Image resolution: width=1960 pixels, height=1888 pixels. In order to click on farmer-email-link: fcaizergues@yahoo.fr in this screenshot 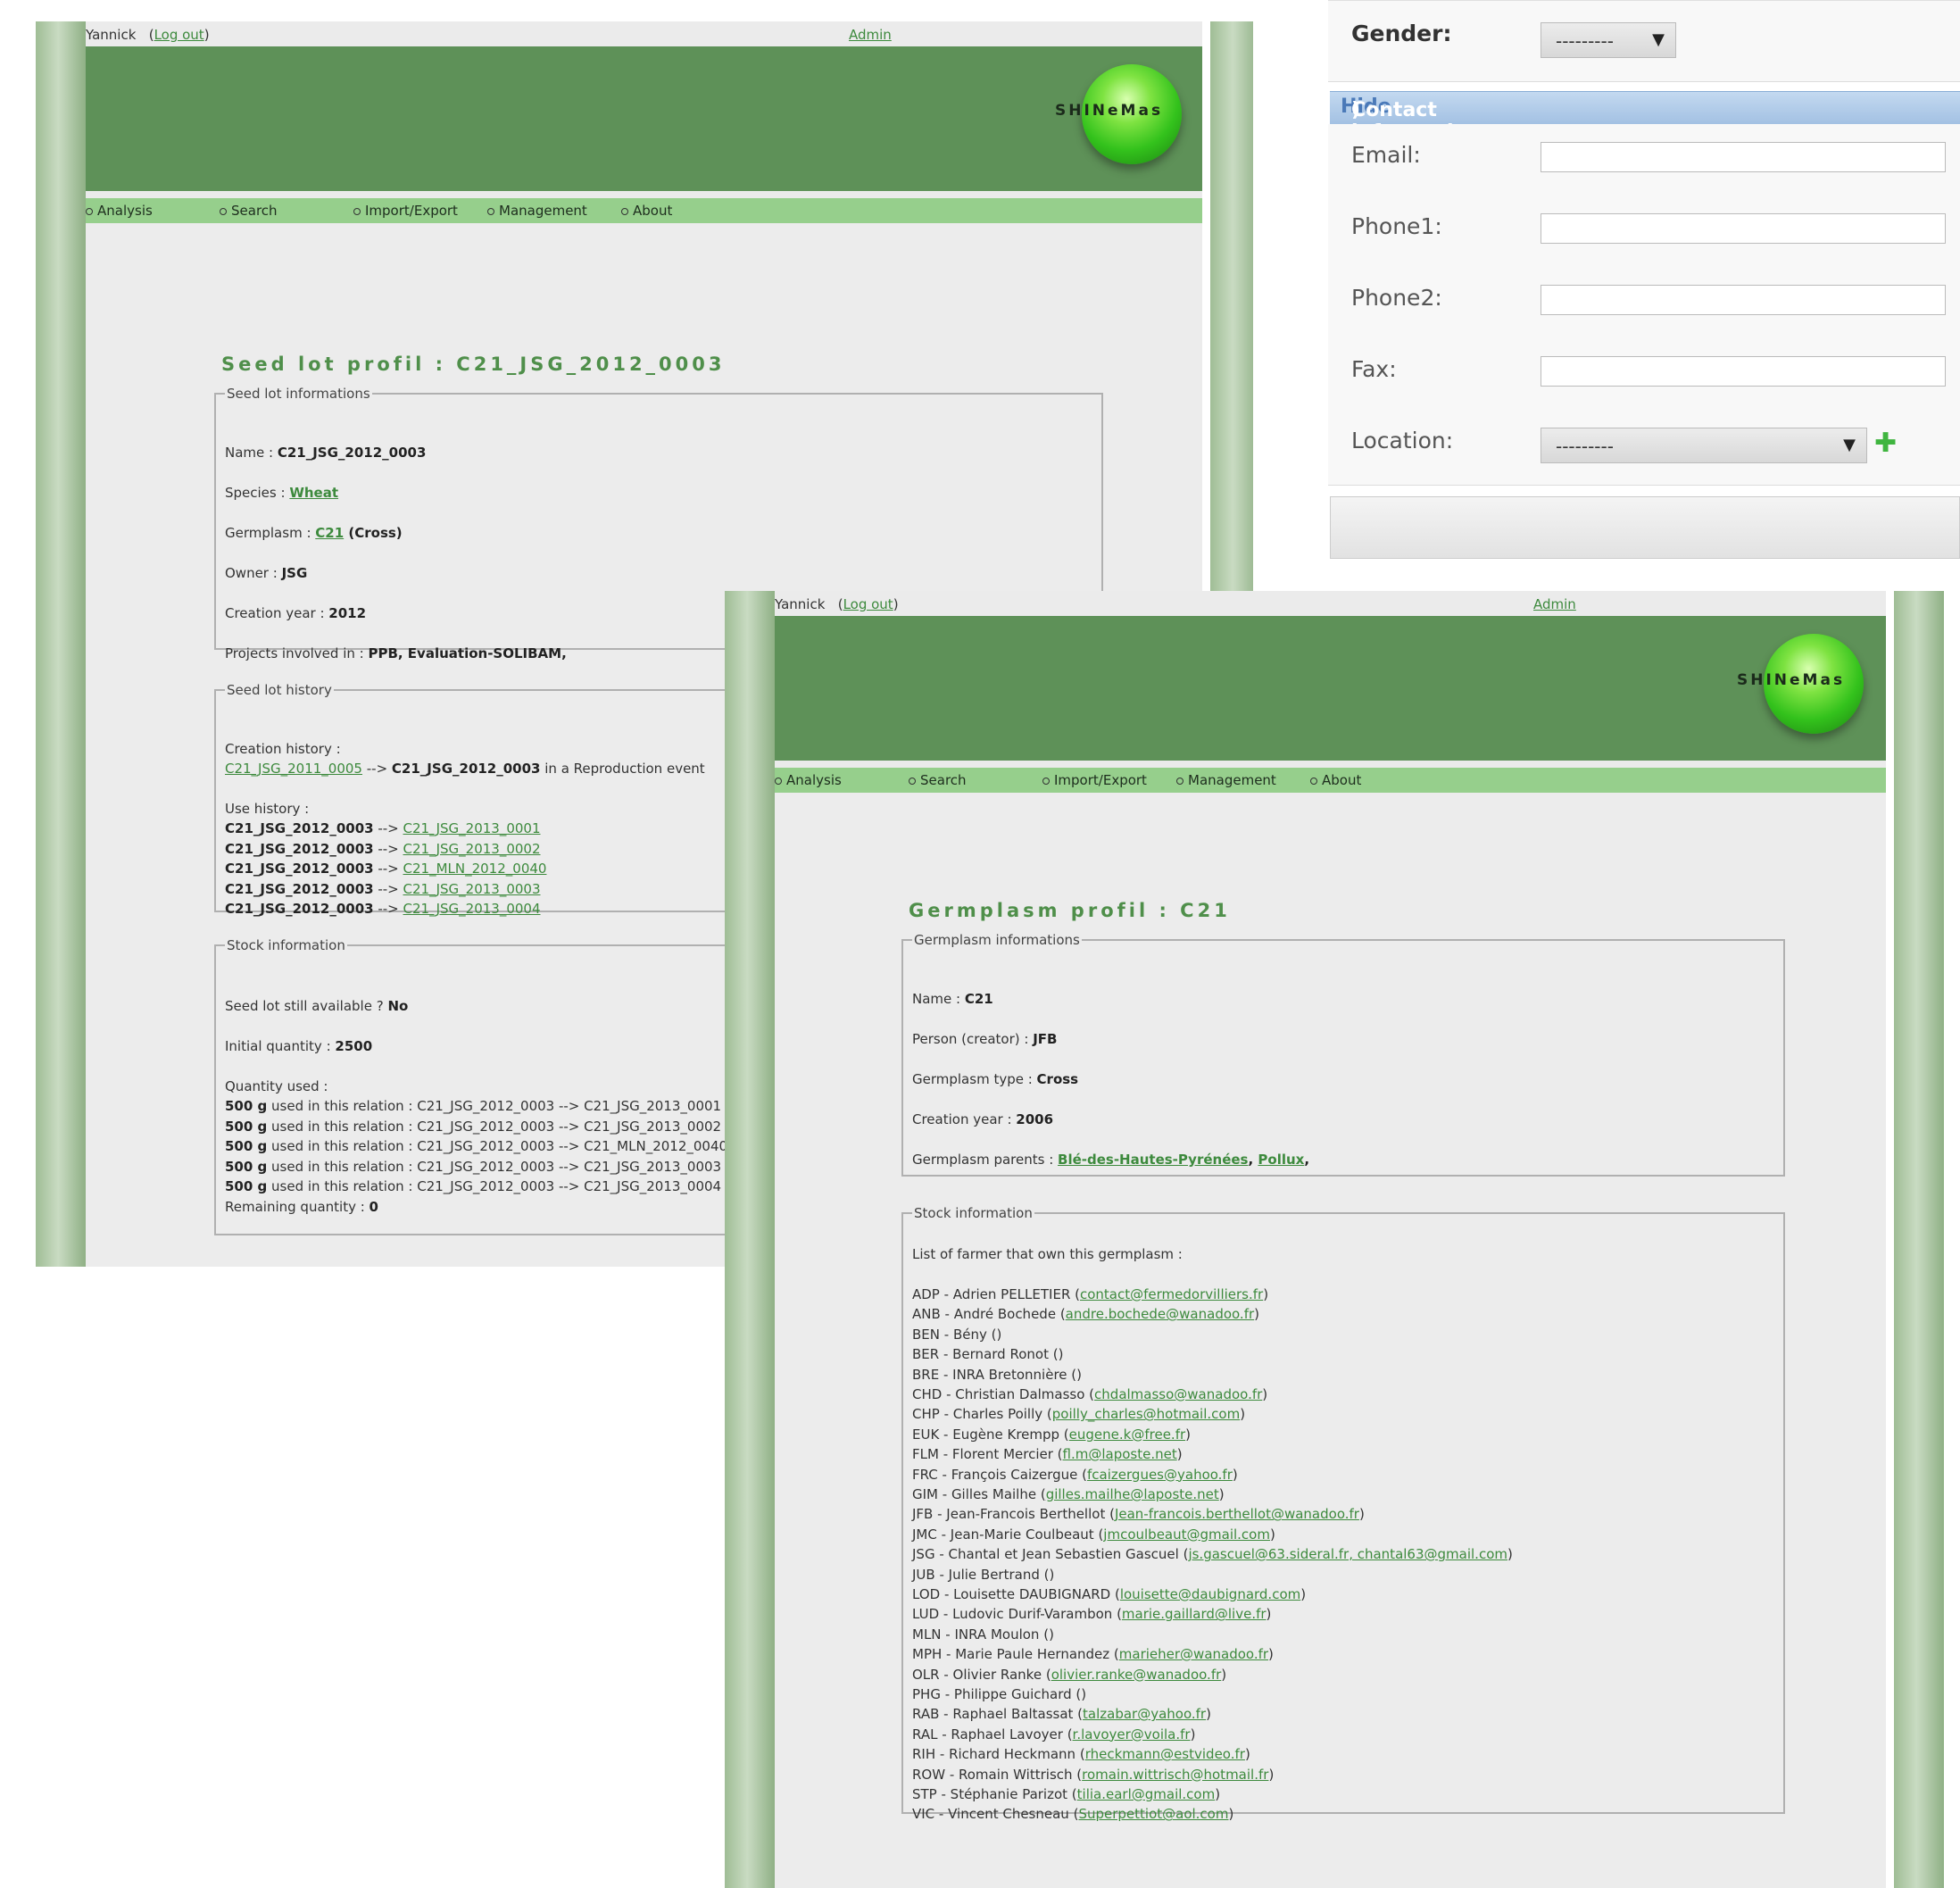, I will do `click(1160, 1475)`.